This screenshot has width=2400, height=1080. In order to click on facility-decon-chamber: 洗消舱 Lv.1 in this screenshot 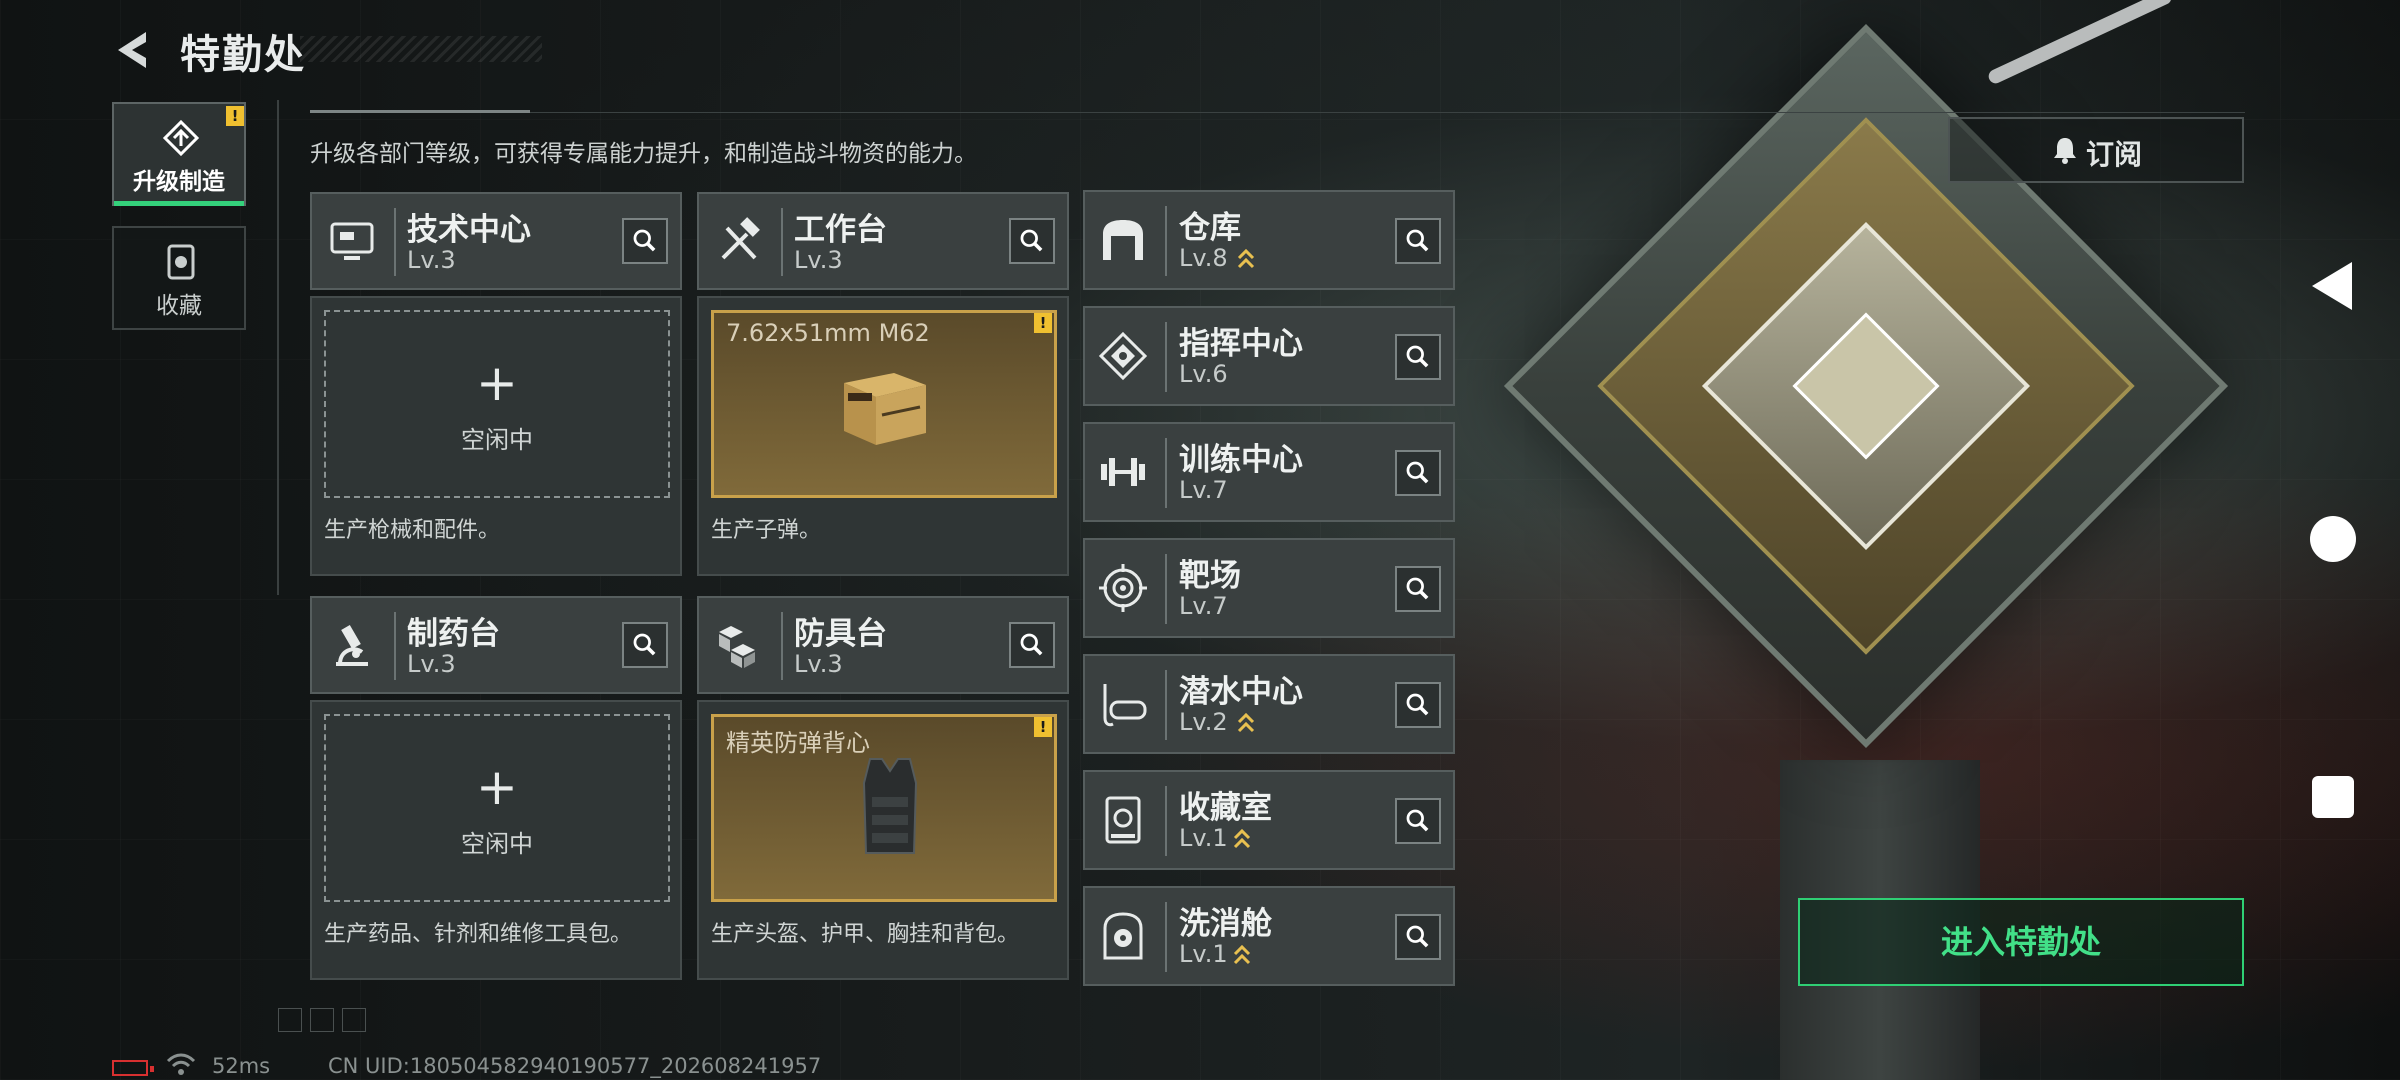, I will do `click(1269, 936)`.